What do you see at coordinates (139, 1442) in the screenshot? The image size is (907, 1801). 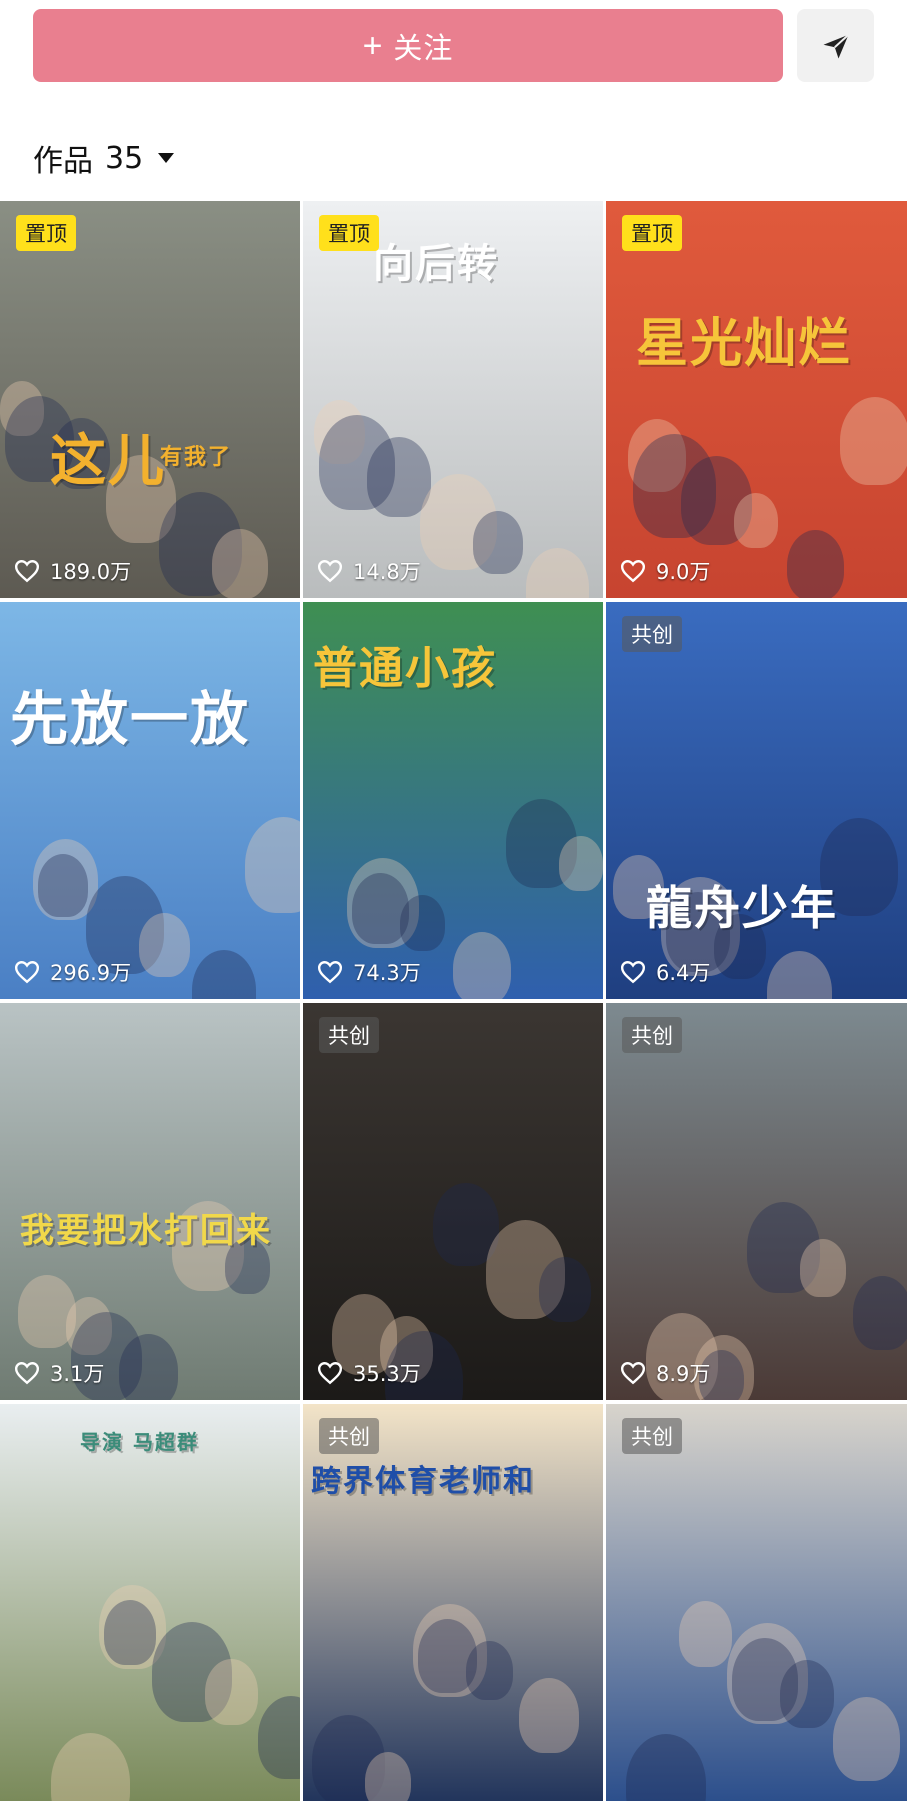 I see `video-title: 导演 马超群` at bounding box center [139, 1442].